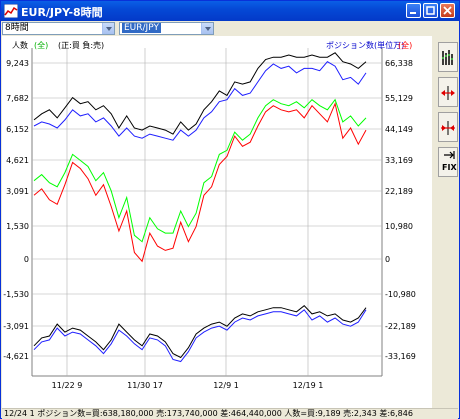 This screenshot has height=419, width=460. I want to click on left-tick-label: 0, so click(26, 259).